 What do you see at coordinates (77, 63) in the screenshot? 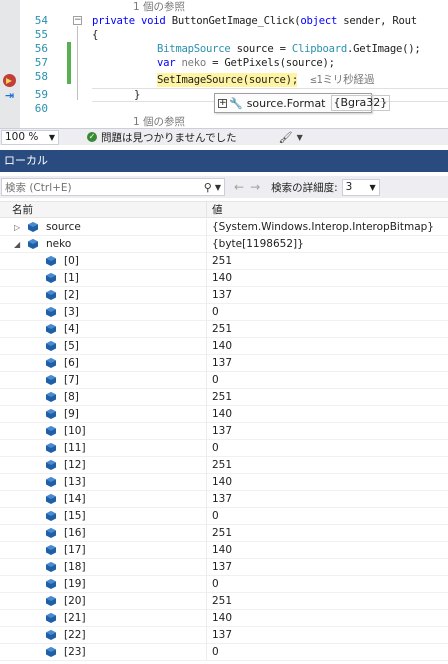
I see `outline-guide` at bounding box center [77, 63].